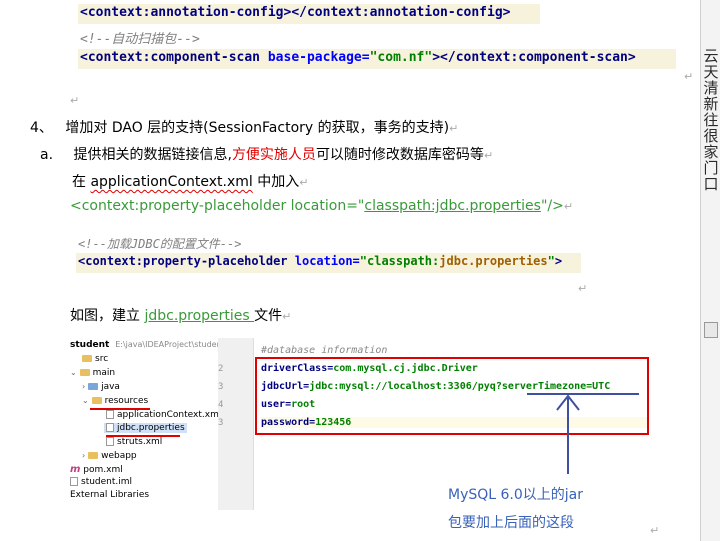  What do you see at coordinates (134, 442) in the screenshot?
I see `tree-item-struts: struts.xml` at bounding box center [134, 442].